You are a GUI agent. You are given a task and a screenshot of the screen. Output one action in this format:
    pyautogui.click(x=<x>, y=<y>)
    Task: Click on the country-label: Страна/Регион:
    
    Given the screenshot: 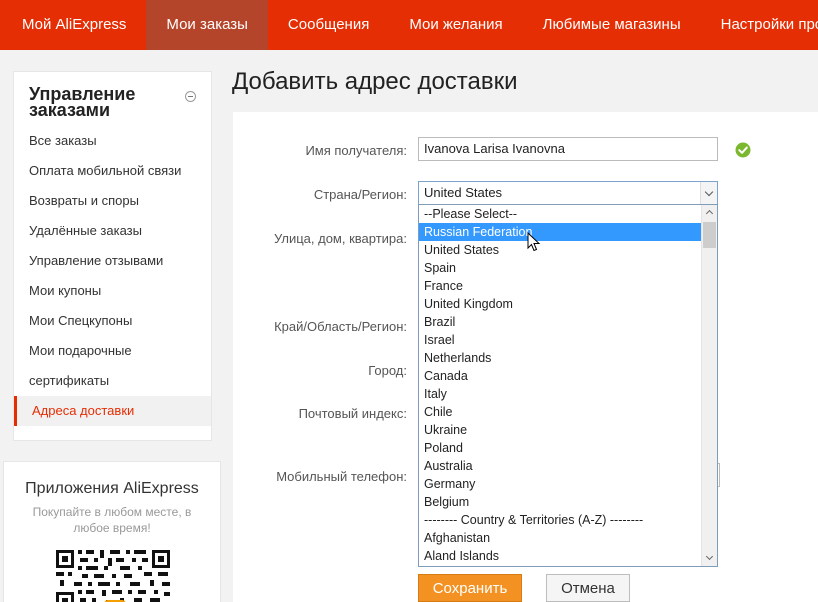 What is the action you would take?
    pyautogui.click(x=360, y=194)
    